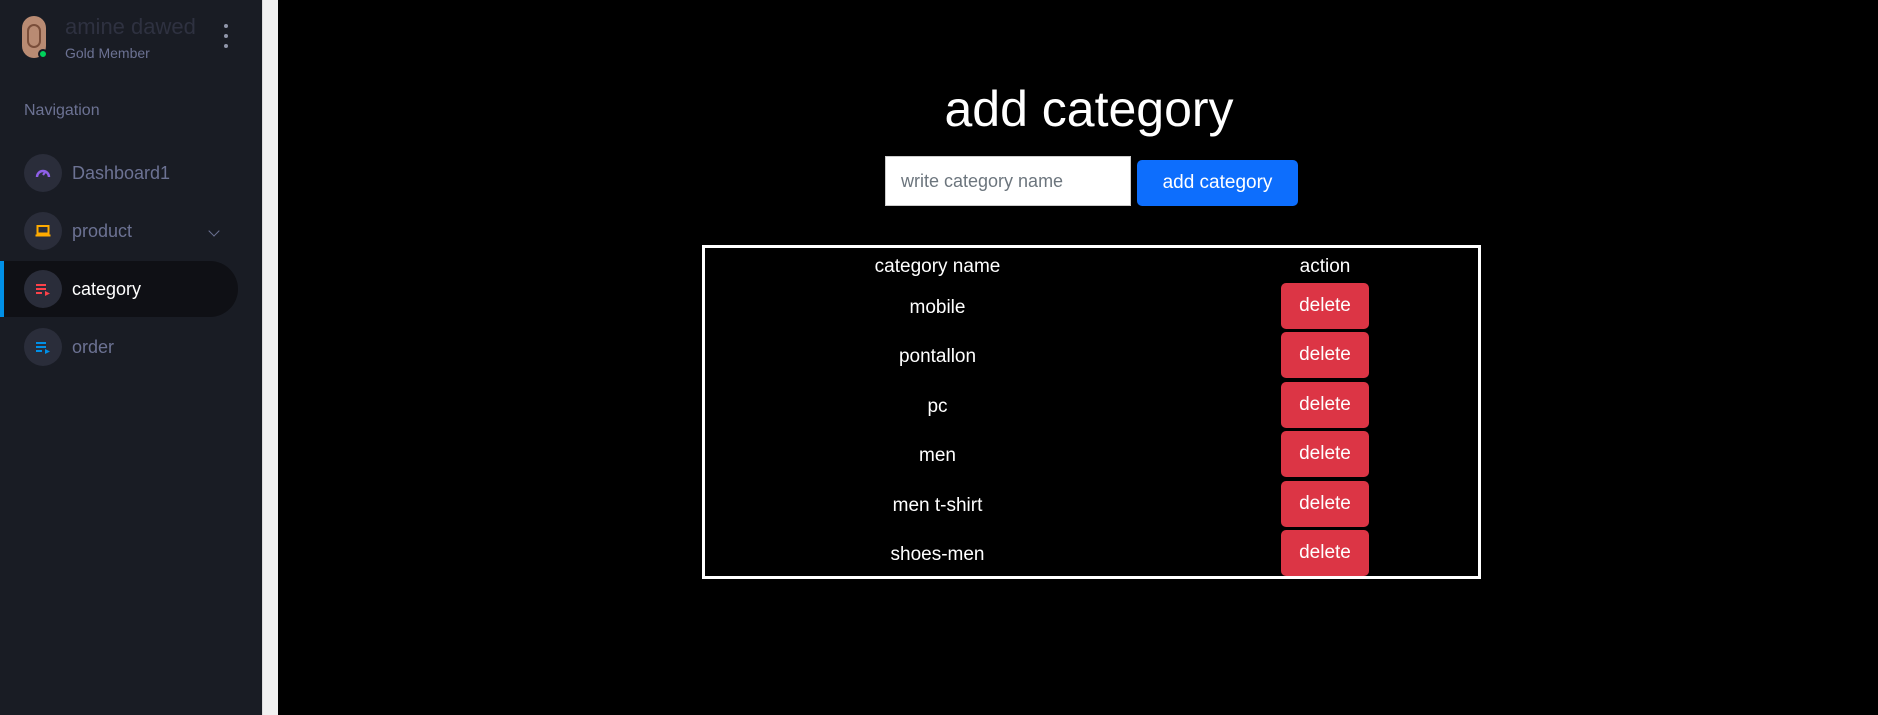 The height and width of the screenshot is (715, 1878). What do you see at coordinates (937, 505) in the screenshot?
I see `category-name-cell: men t-shirt` at bounding box center [937, 505].